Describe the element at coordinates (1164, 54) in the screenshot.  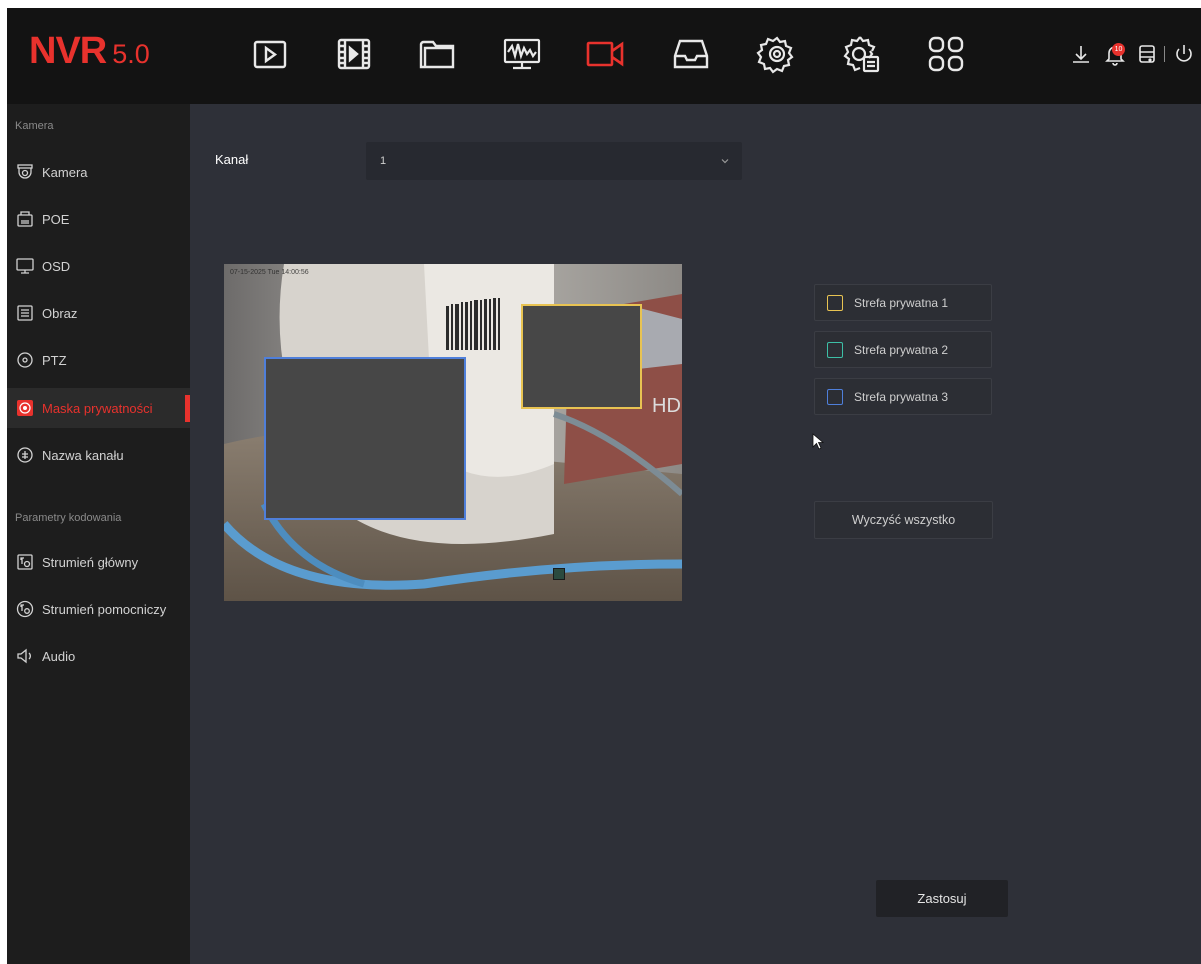
I see `separator` at that location.